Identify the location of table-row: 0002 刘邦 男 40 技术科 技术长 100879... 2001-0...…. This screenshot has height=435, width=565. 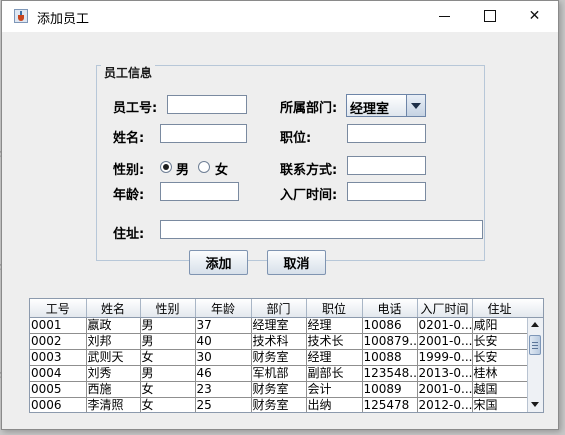
(279, 341).